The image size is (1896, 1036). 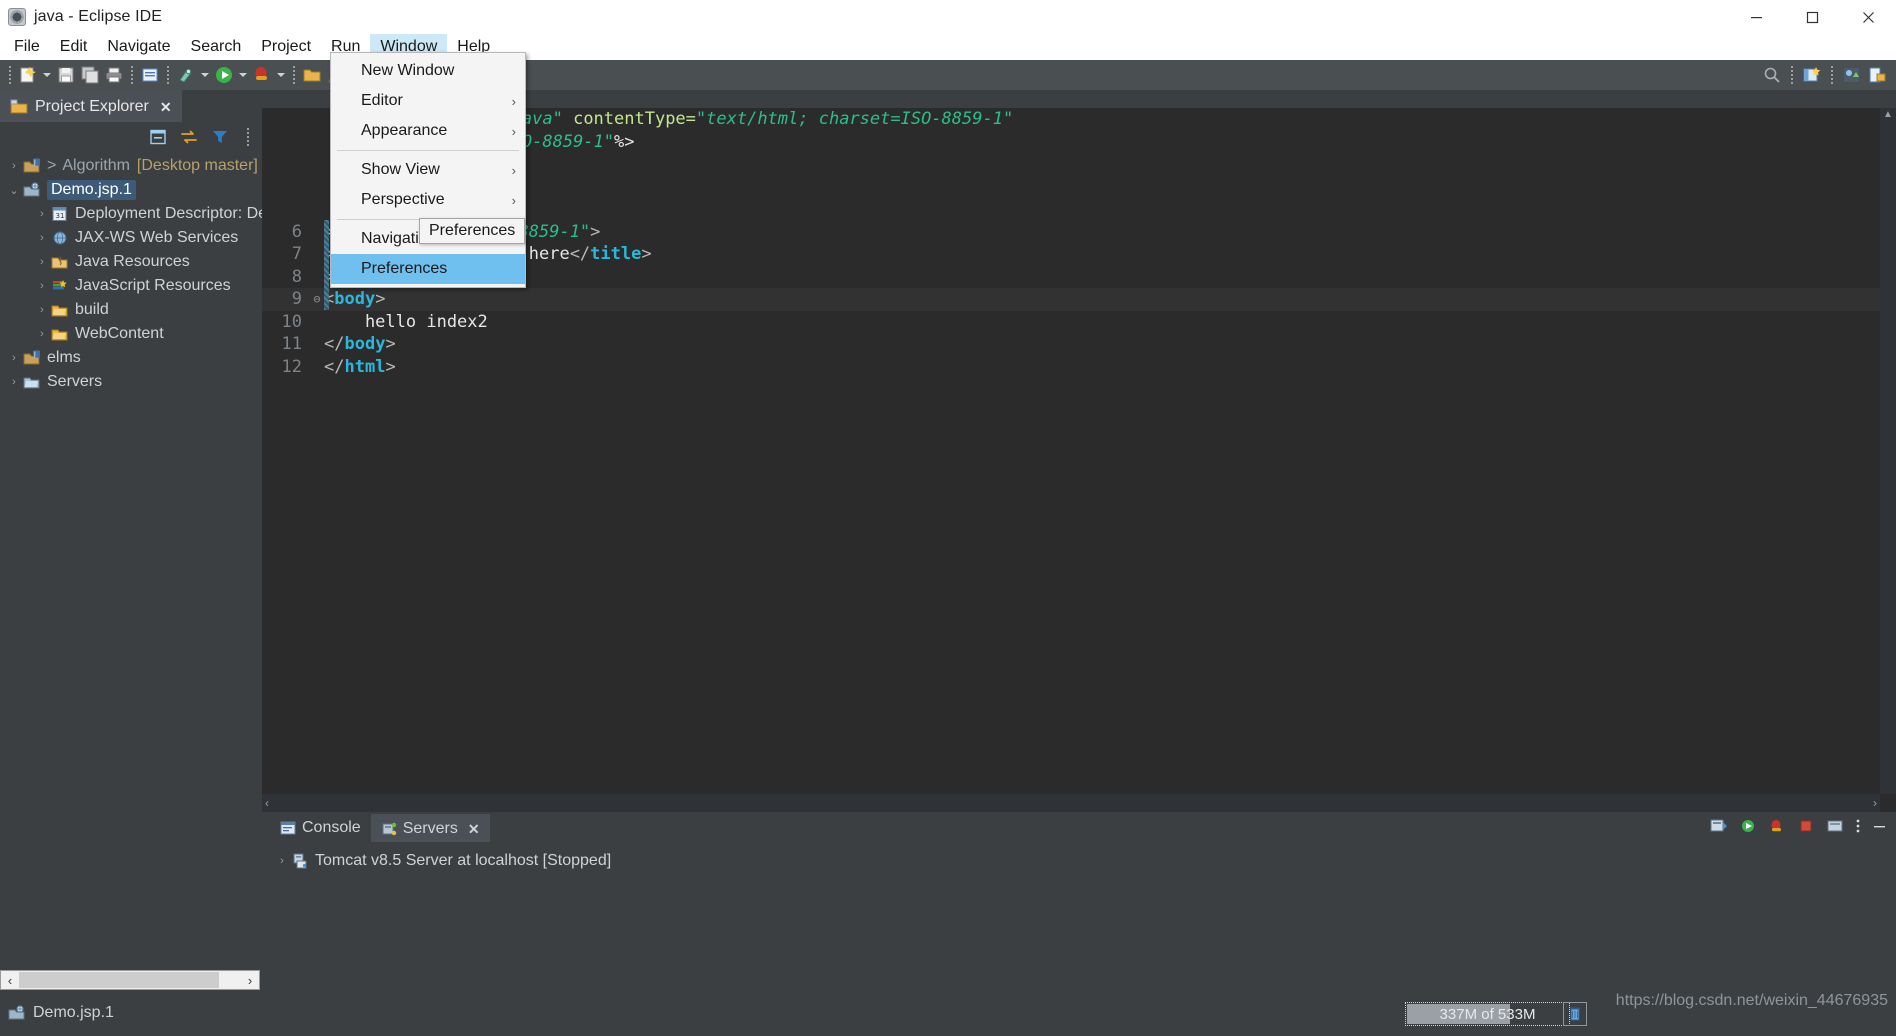 What do you see at coordinates (216, 47) in the screenshot?
I see `menu-search: Search` at bounding box center [216, 47].